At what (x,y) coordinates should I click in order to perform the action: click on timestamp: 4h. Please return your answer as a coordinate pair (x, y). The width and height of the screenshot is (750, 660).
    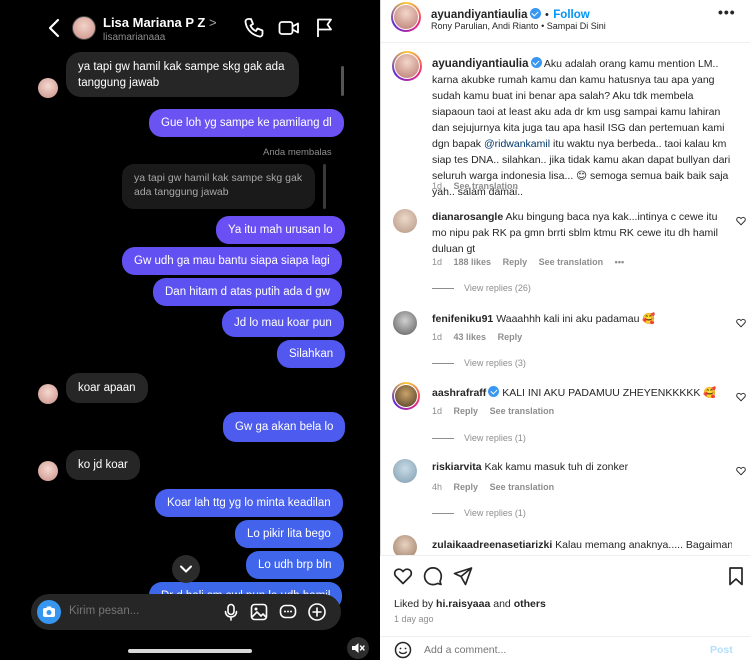
    Looking at the image, I should click on (437, 487).